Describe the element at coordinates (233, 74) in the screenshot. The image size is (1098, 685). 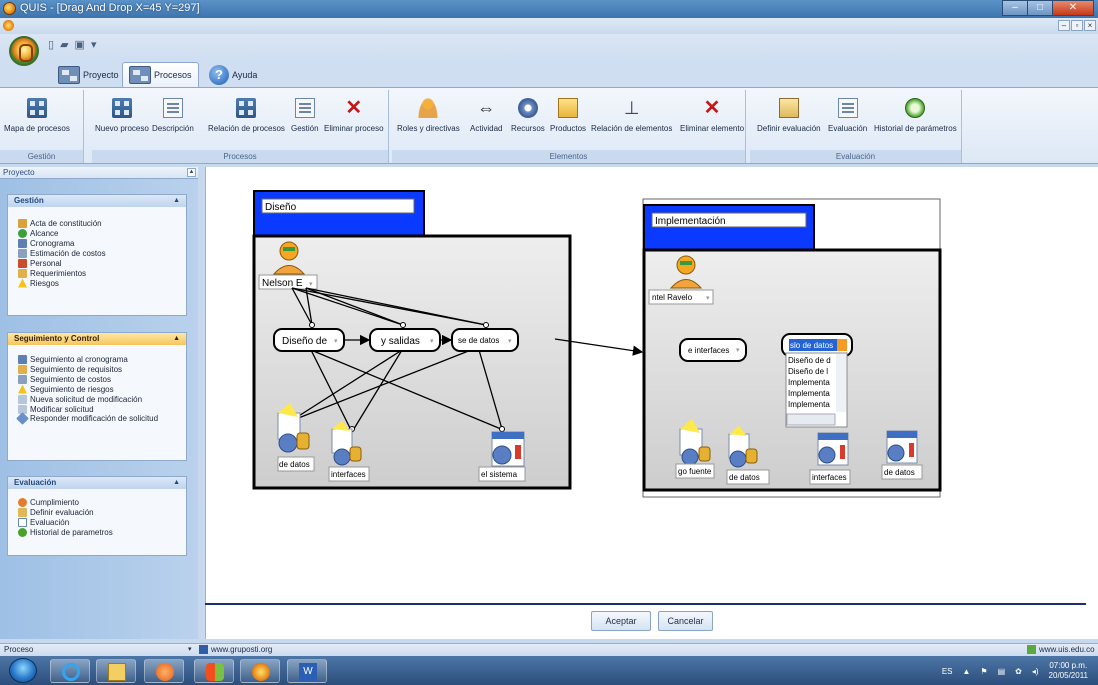
I see `tab-ayuda: ? Ayuda` at that location.